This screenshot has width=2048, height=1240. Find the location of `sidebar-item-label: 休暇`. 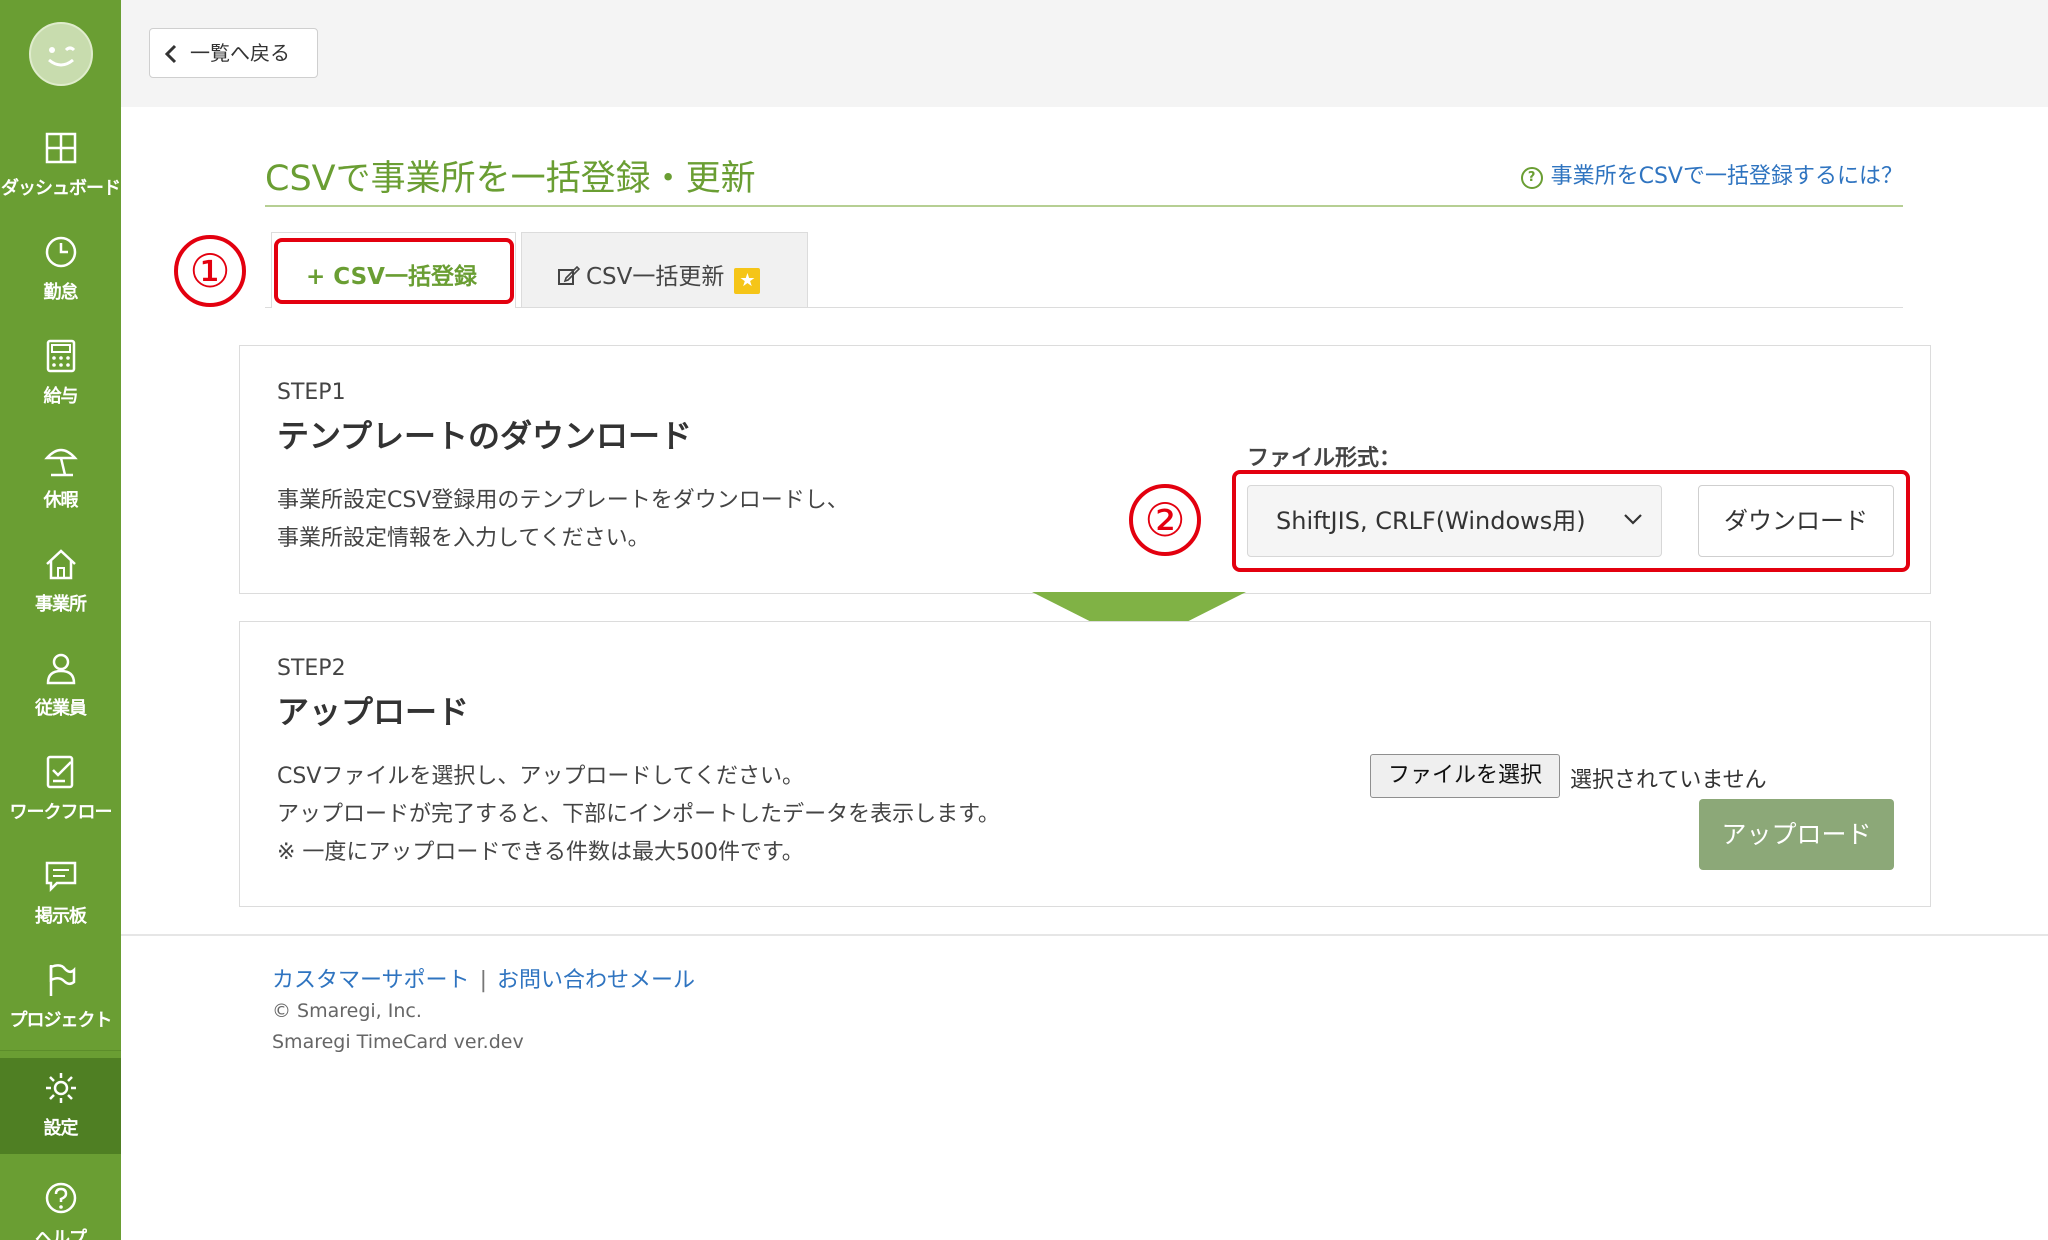

sidebar-item-label: 休暇 is located at coordinates (61, 500).